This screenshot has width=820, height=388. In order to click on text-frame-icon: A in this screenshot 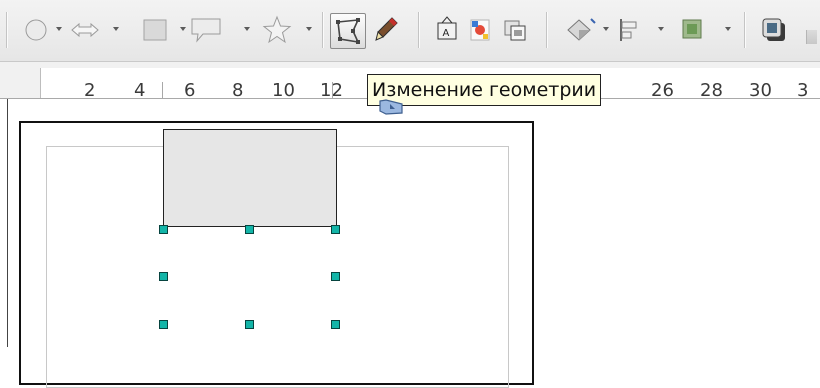, I will do `click(447, 30)`.